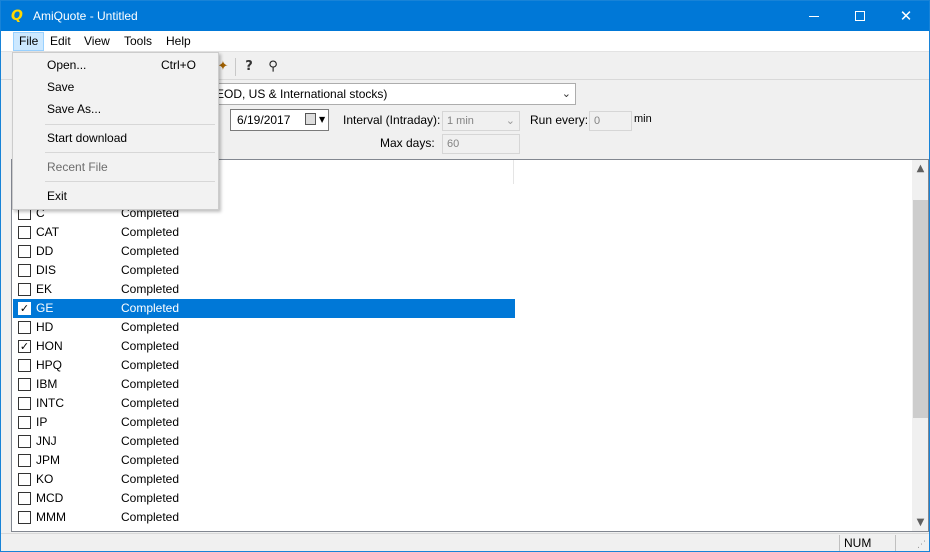 The height and width of the screenshot is (552, 930). Describe the element at coordinates (138, 41) in the screenshot. I see `menu-tools: Tools` at that location.